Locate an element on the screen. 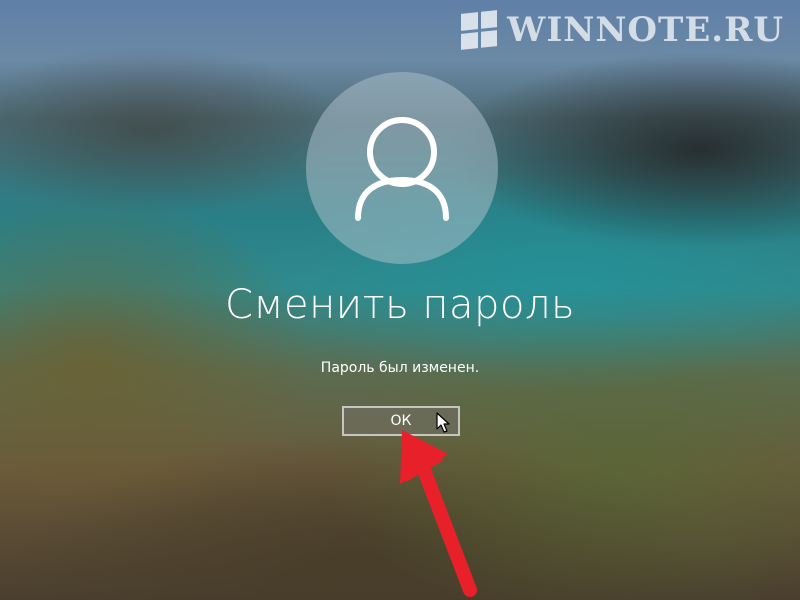 This screenshot has width=800, height=600. status-message: Пароль был изменен. is located at coordinates (400, 368).